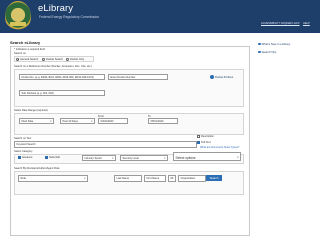 This screenshot has width=320, height=245. I want to click on app-title: eLibrary, so click(55, 8).